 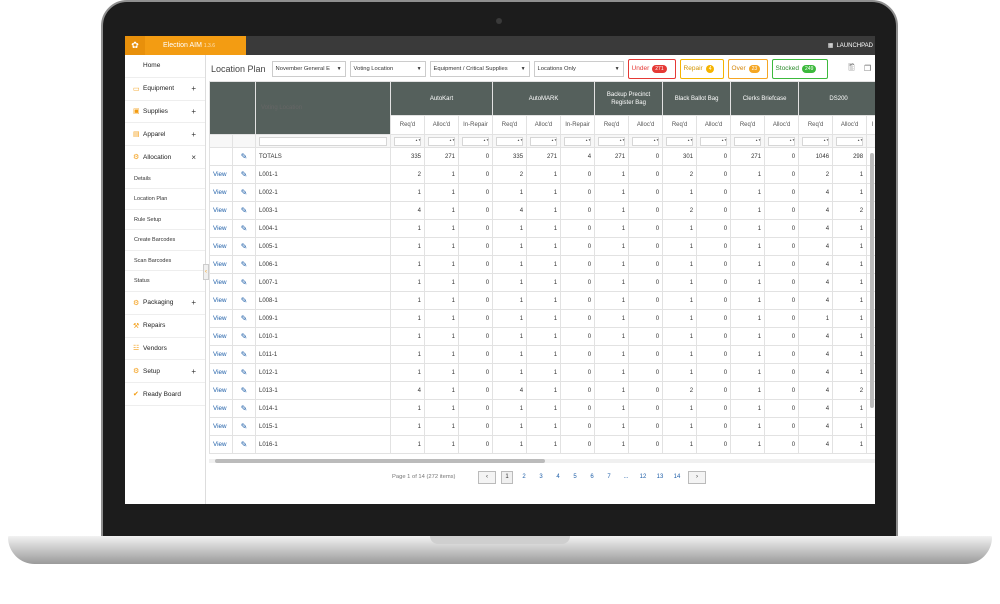 What do you see at coordinates (747, 68) in the screenshot?
I see `over-button: Over 23` at bounding box center [747, 68].